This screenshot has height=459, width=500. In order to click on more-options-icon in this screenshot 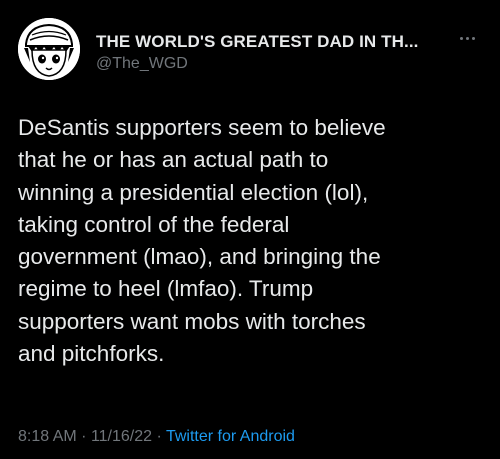, I will do `click(461, 38)`.